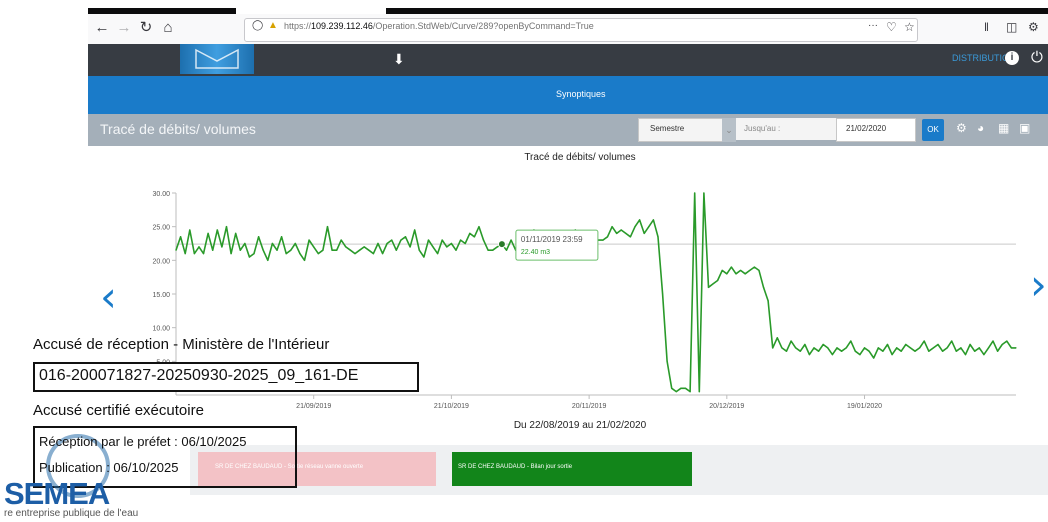  What do you see at coordinates (118, 410) in the screenshot?
I see `stamp-certification: Accusé certifié exécutoire` at bounding box center [118, 410].